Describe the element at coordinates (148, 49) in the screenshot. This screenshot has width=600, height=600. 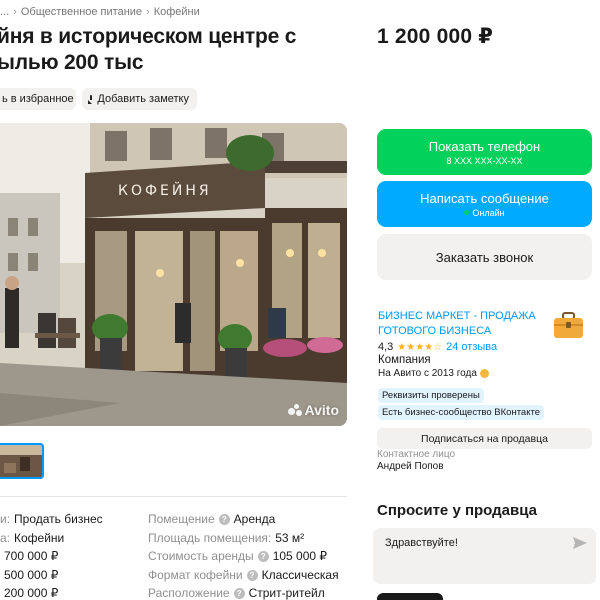
I see `listing-title: йня в историческом центре с ылью 200 тыс` at that location.